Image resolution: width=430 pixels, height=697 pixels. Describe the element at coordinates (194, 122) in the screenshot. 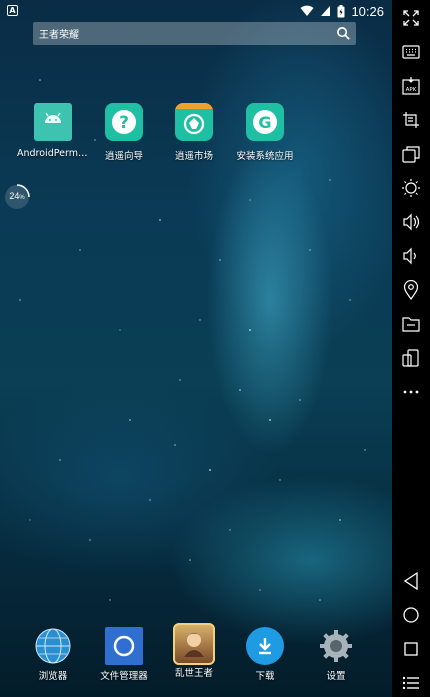

I see `market-icon` at that location.